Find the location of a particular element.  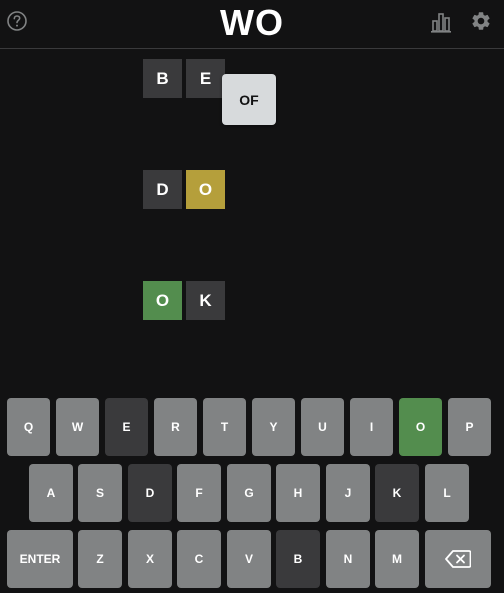

key-g: G is located at coordinates (249, 493).